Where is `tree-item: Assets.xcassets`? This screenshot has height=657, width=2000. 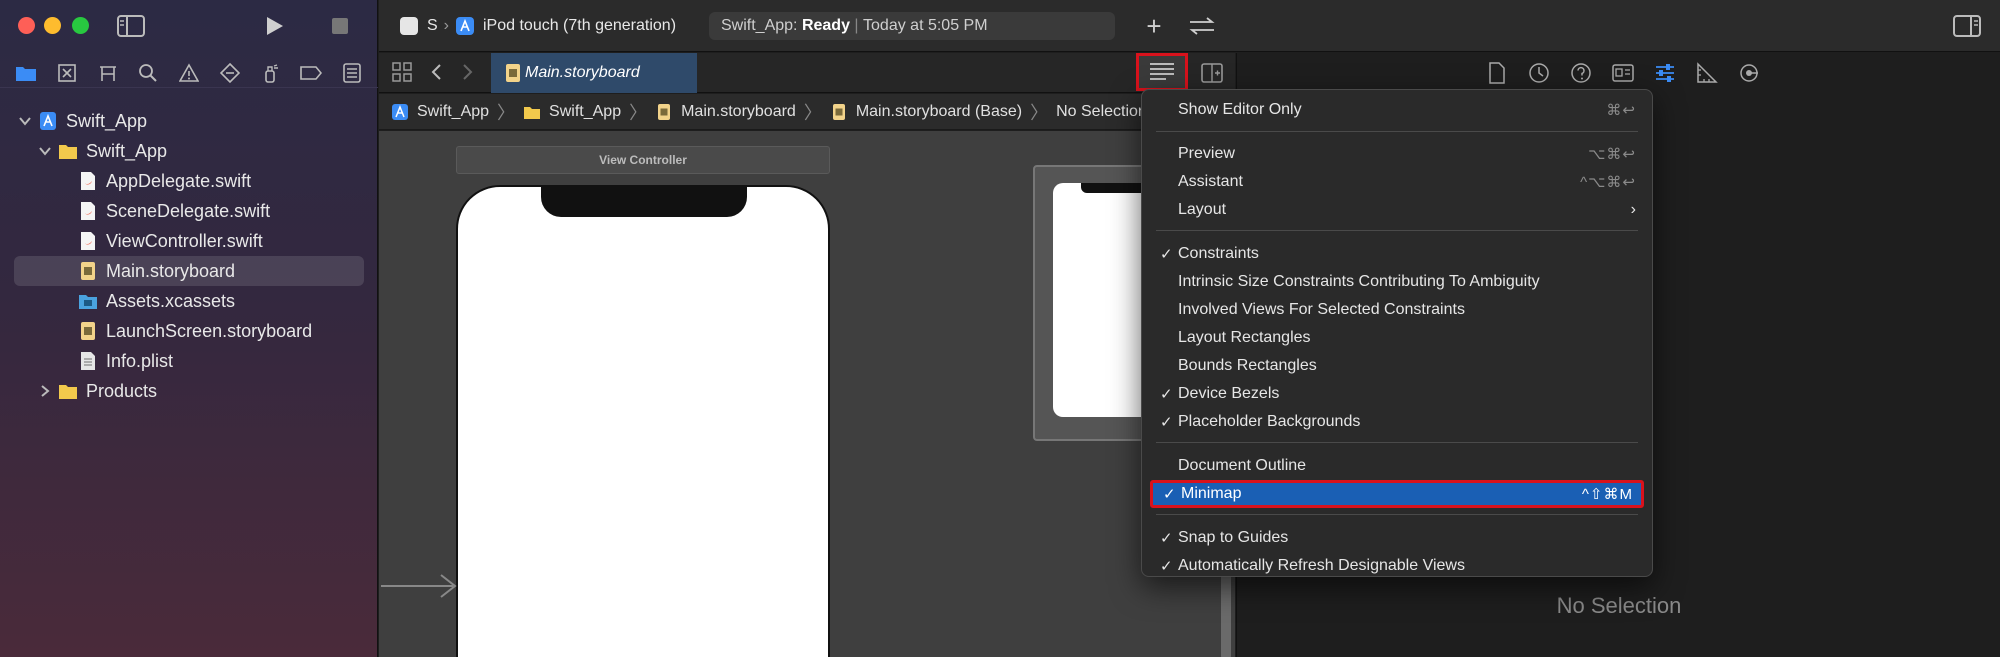 tree-item: Assets.xcassets is located at coordinates (189, 301).